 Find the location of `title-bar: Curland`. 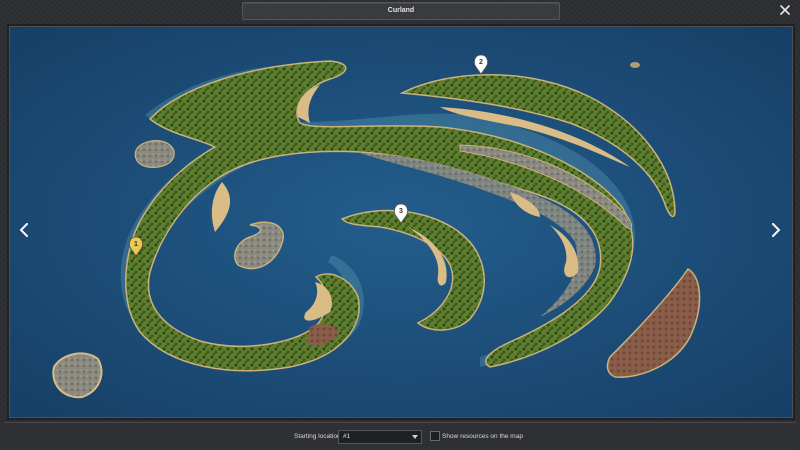

title-bar: Curland is located at coordinates (401, 11).